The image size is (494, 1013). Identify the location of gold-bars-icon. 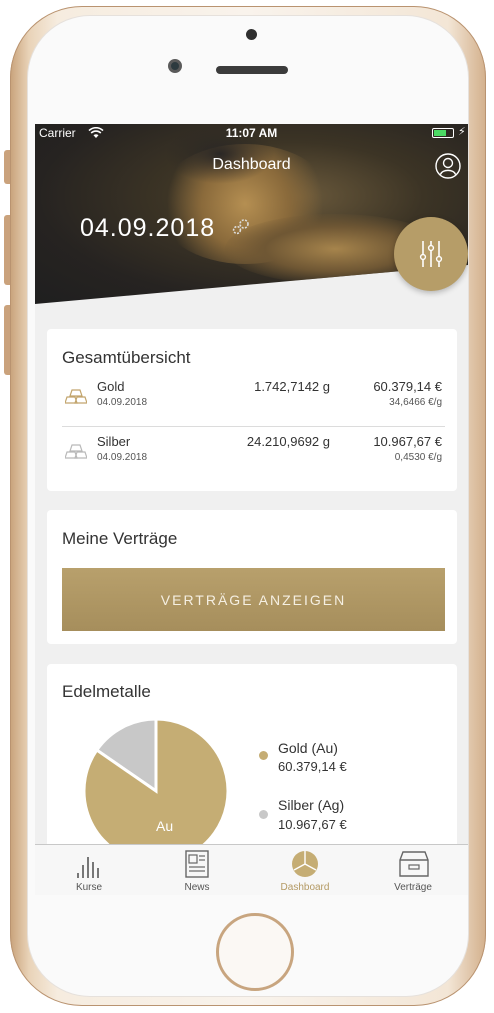
(76, 396).